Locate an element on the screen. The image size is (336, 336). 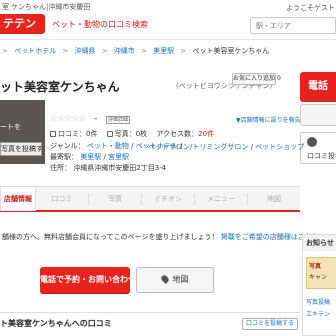
review-post-side-button: 口コミ投稿 is located at coordinates (318, 148).